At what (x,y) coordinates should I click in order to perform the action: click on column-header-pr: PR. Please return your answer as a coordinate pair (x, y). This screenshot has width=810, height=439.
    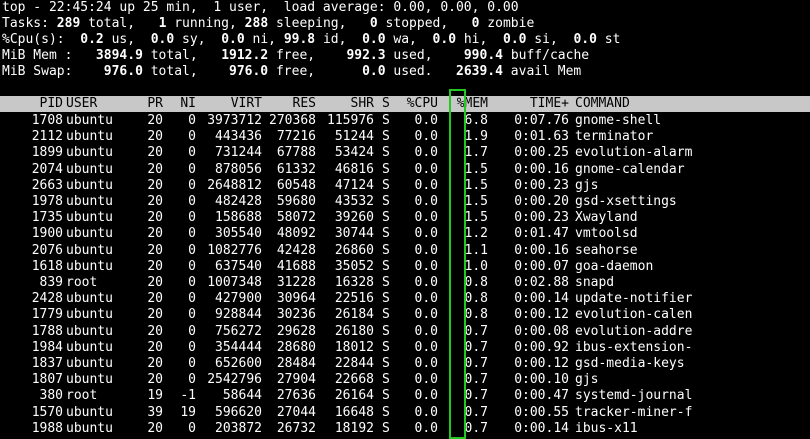
    Looking at the image, I should click on (145, 104).